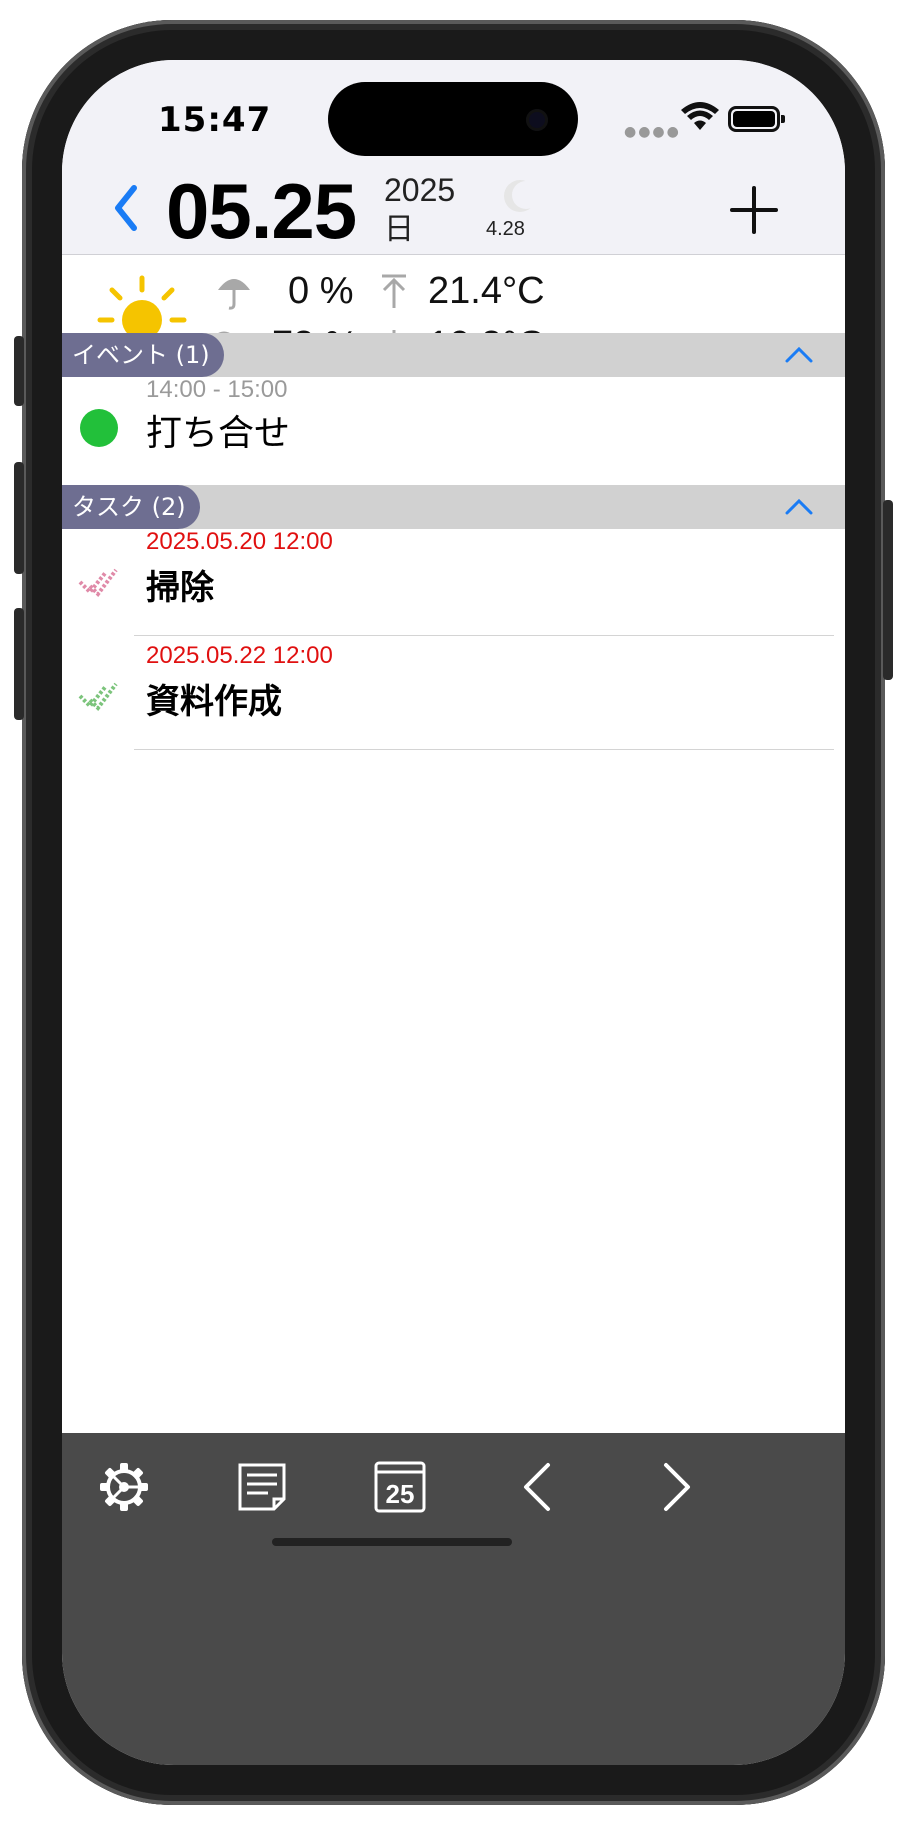 The width and height of the screenshot is (907, 1825). I want to click on action-button, so click(19, 371).